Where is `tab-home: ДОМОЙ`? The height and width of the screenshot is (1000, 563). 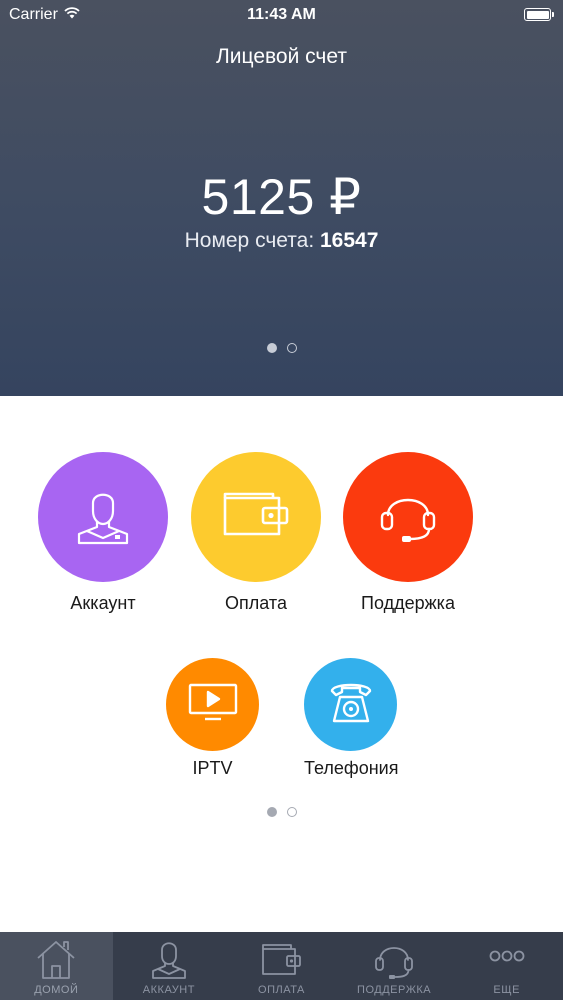
tab-home: ДОМОЙ is located at coordinates (56, 966).